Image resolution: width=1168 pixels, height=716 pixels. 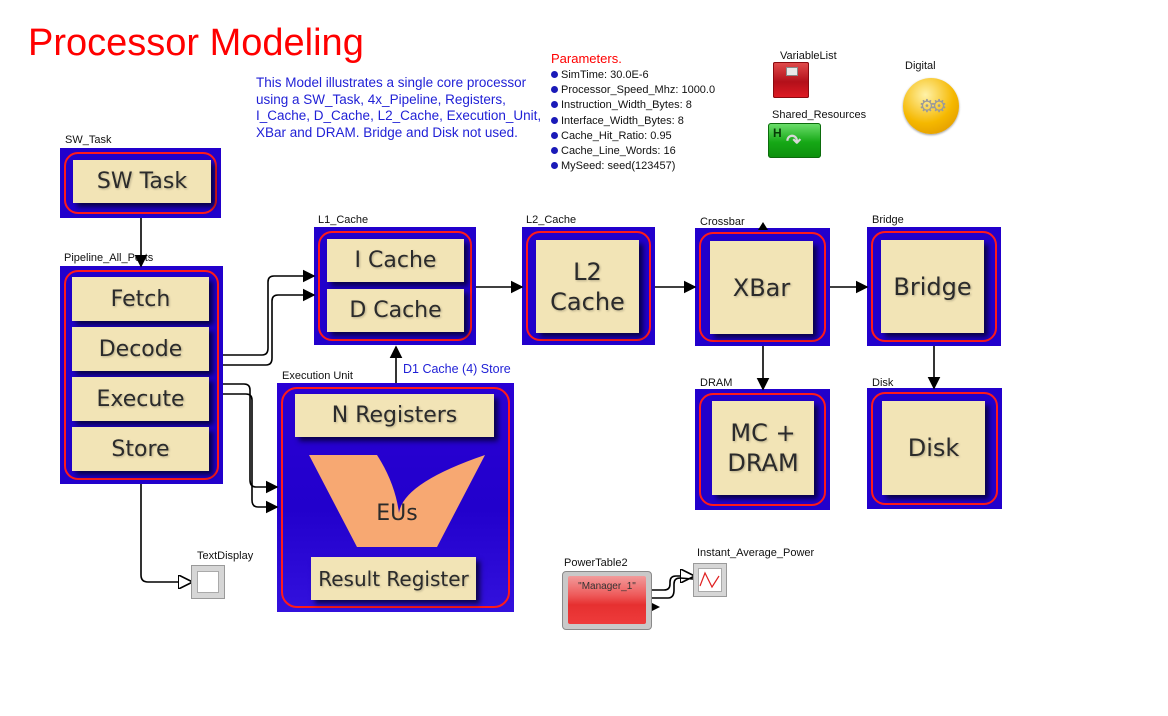 What do you see at coordinates (756, 553) in the screenshot?
I see `instant-average-power-label: Instant_Average_Power` at bounding box center [756, 553].